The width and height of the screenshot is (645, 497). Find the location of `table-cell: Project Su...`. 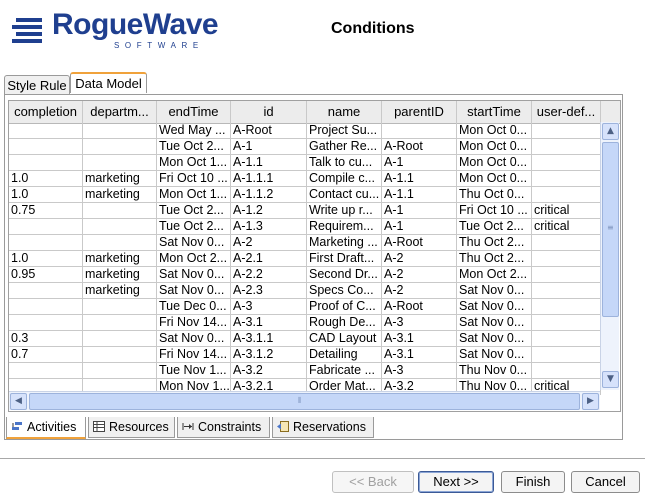

table-cell: Project Su... is located at coordinates (344, 131).